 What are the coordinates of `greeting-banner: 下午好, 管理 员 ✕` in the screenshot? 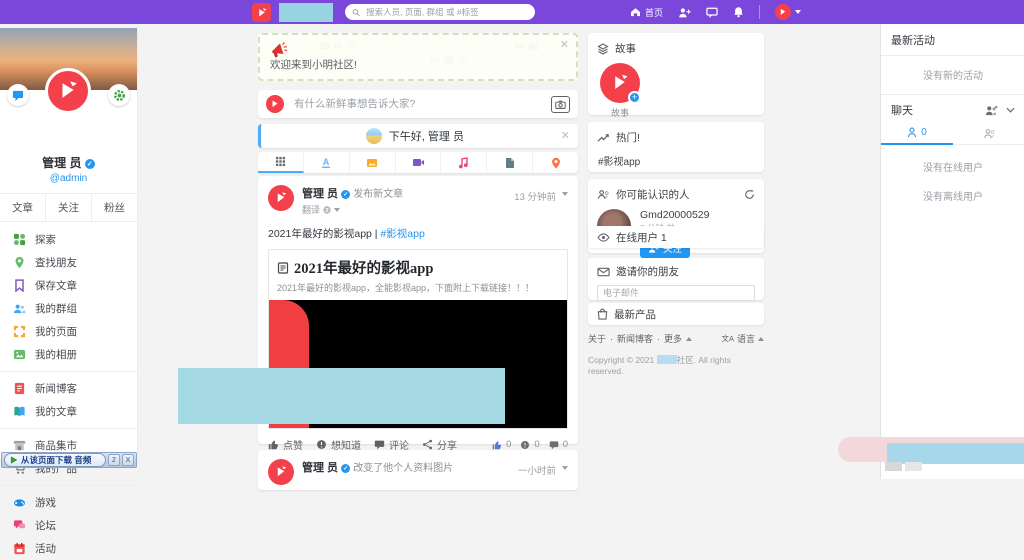 It's located at (418, 136).